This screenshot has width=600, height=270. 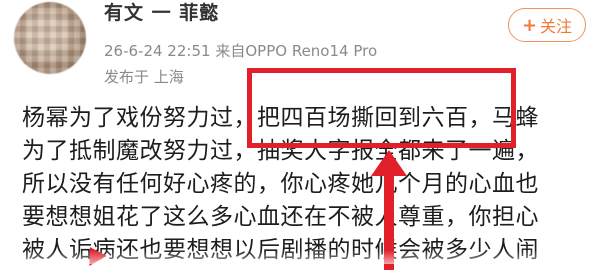 What do you see at coordinates (280, 184) in the screenshot?
I see `post-line: 所以没有任何好心疼的，你心疼她几个月的心血也` at bounding box center [280, 184].